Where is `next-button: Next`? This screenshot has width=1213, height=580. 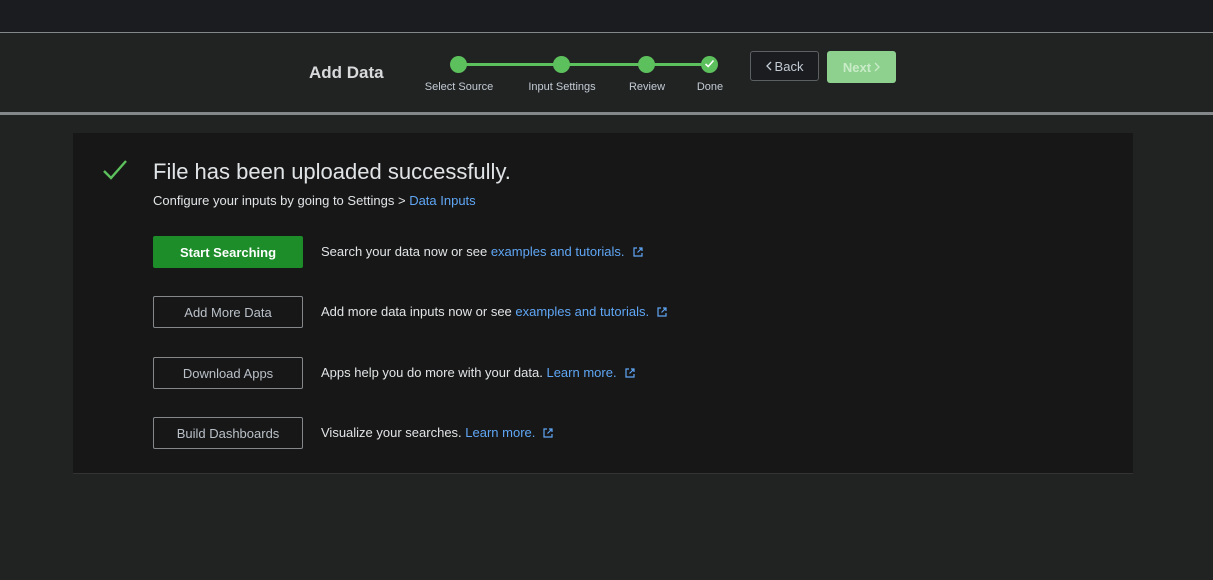 next-button: Next is located at coordinates (861, 67).